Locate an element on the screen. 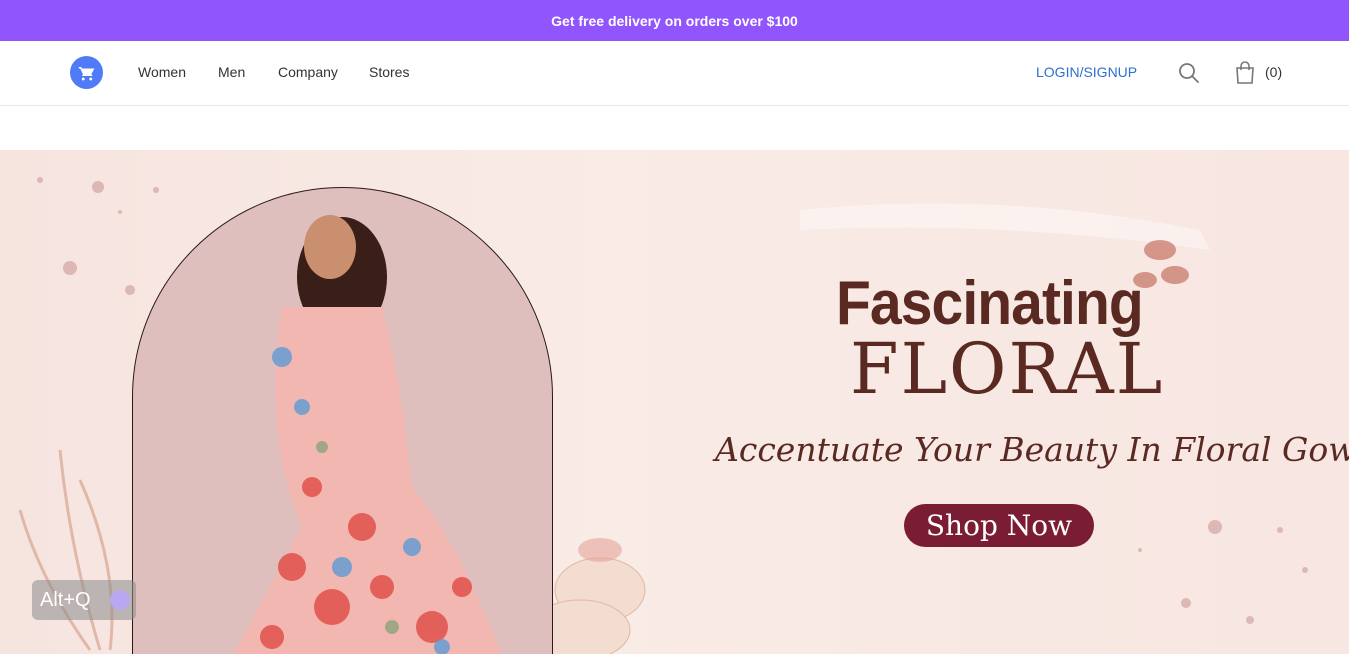 The image size is (1349, 654). alt-q-shortcut-overlay: Alt+Q is located at coordinates (84, 600).